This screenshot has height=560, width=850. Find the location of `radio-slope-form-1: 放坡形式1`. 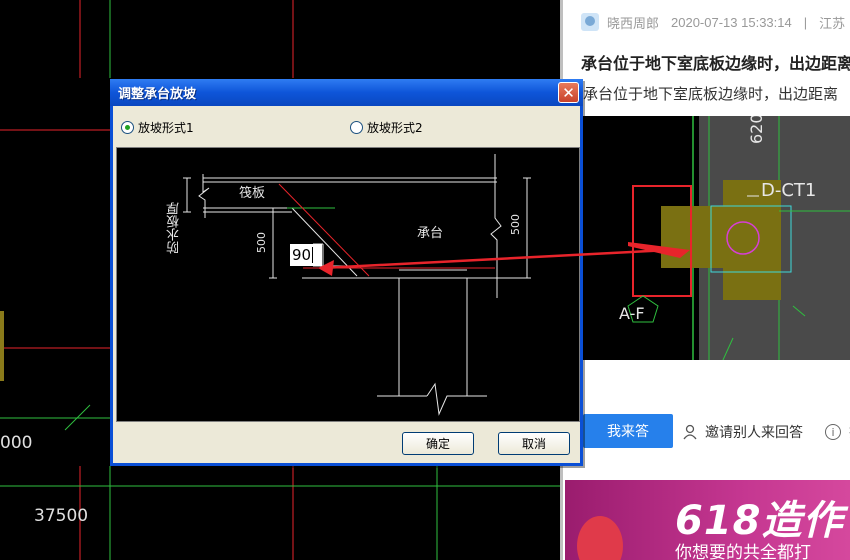

radio-slope-form-1: 放坡形式1 is located at coordinates (157, 127).